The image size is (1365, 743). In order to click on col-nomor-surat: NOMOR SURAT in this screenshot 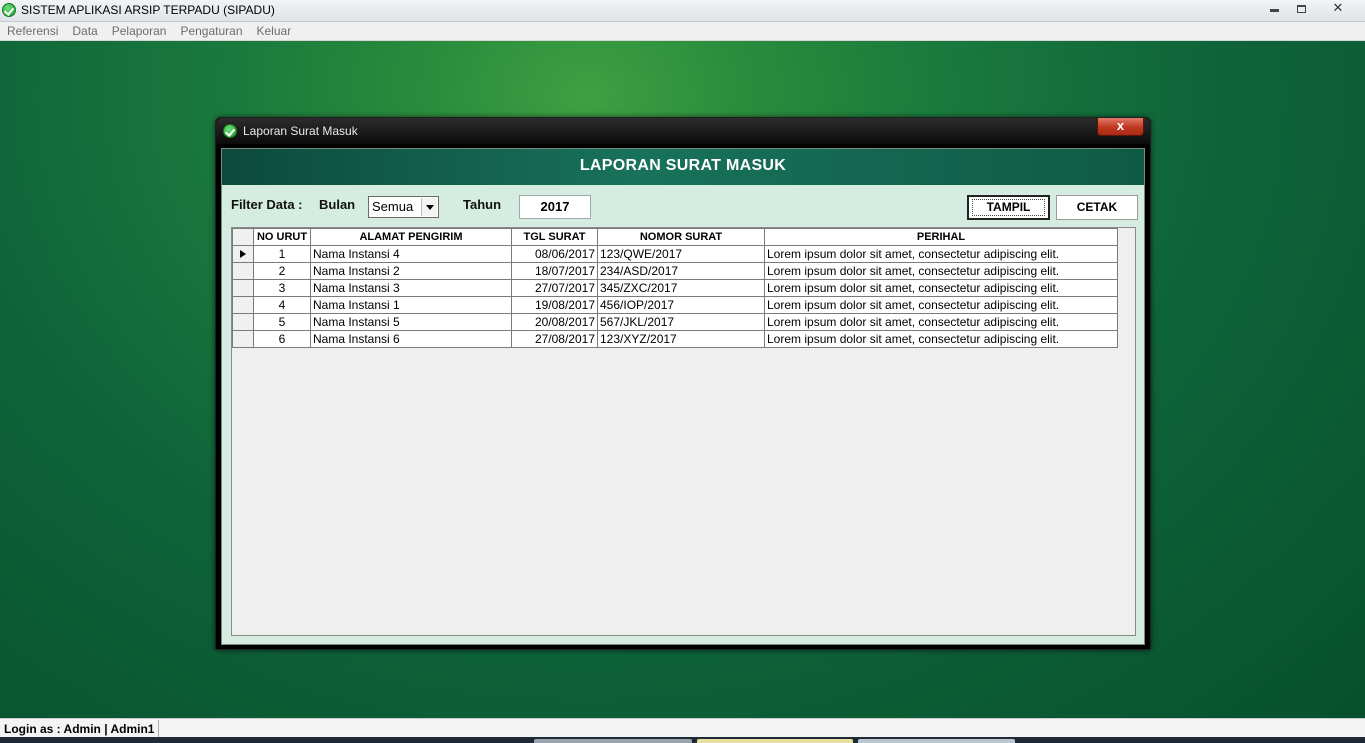, I will do `click(681, 237)`.